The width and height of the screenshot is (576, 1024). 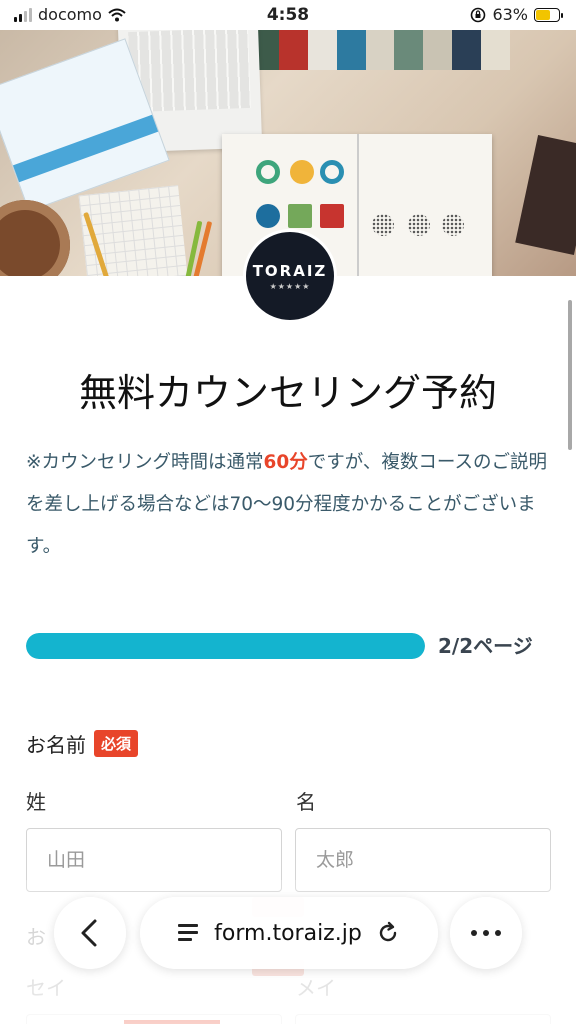 What do you see at coordinates (285, 462) in the screenshot?
I see `notice-highlight: 60分` at bounding box center [285, 462].